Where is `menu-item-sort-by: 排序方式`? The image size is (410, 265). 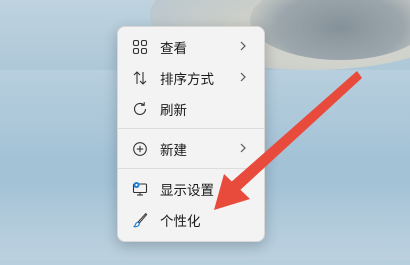 menu-item-sort-by: 排序方式 is located at coordinates (191, 77).